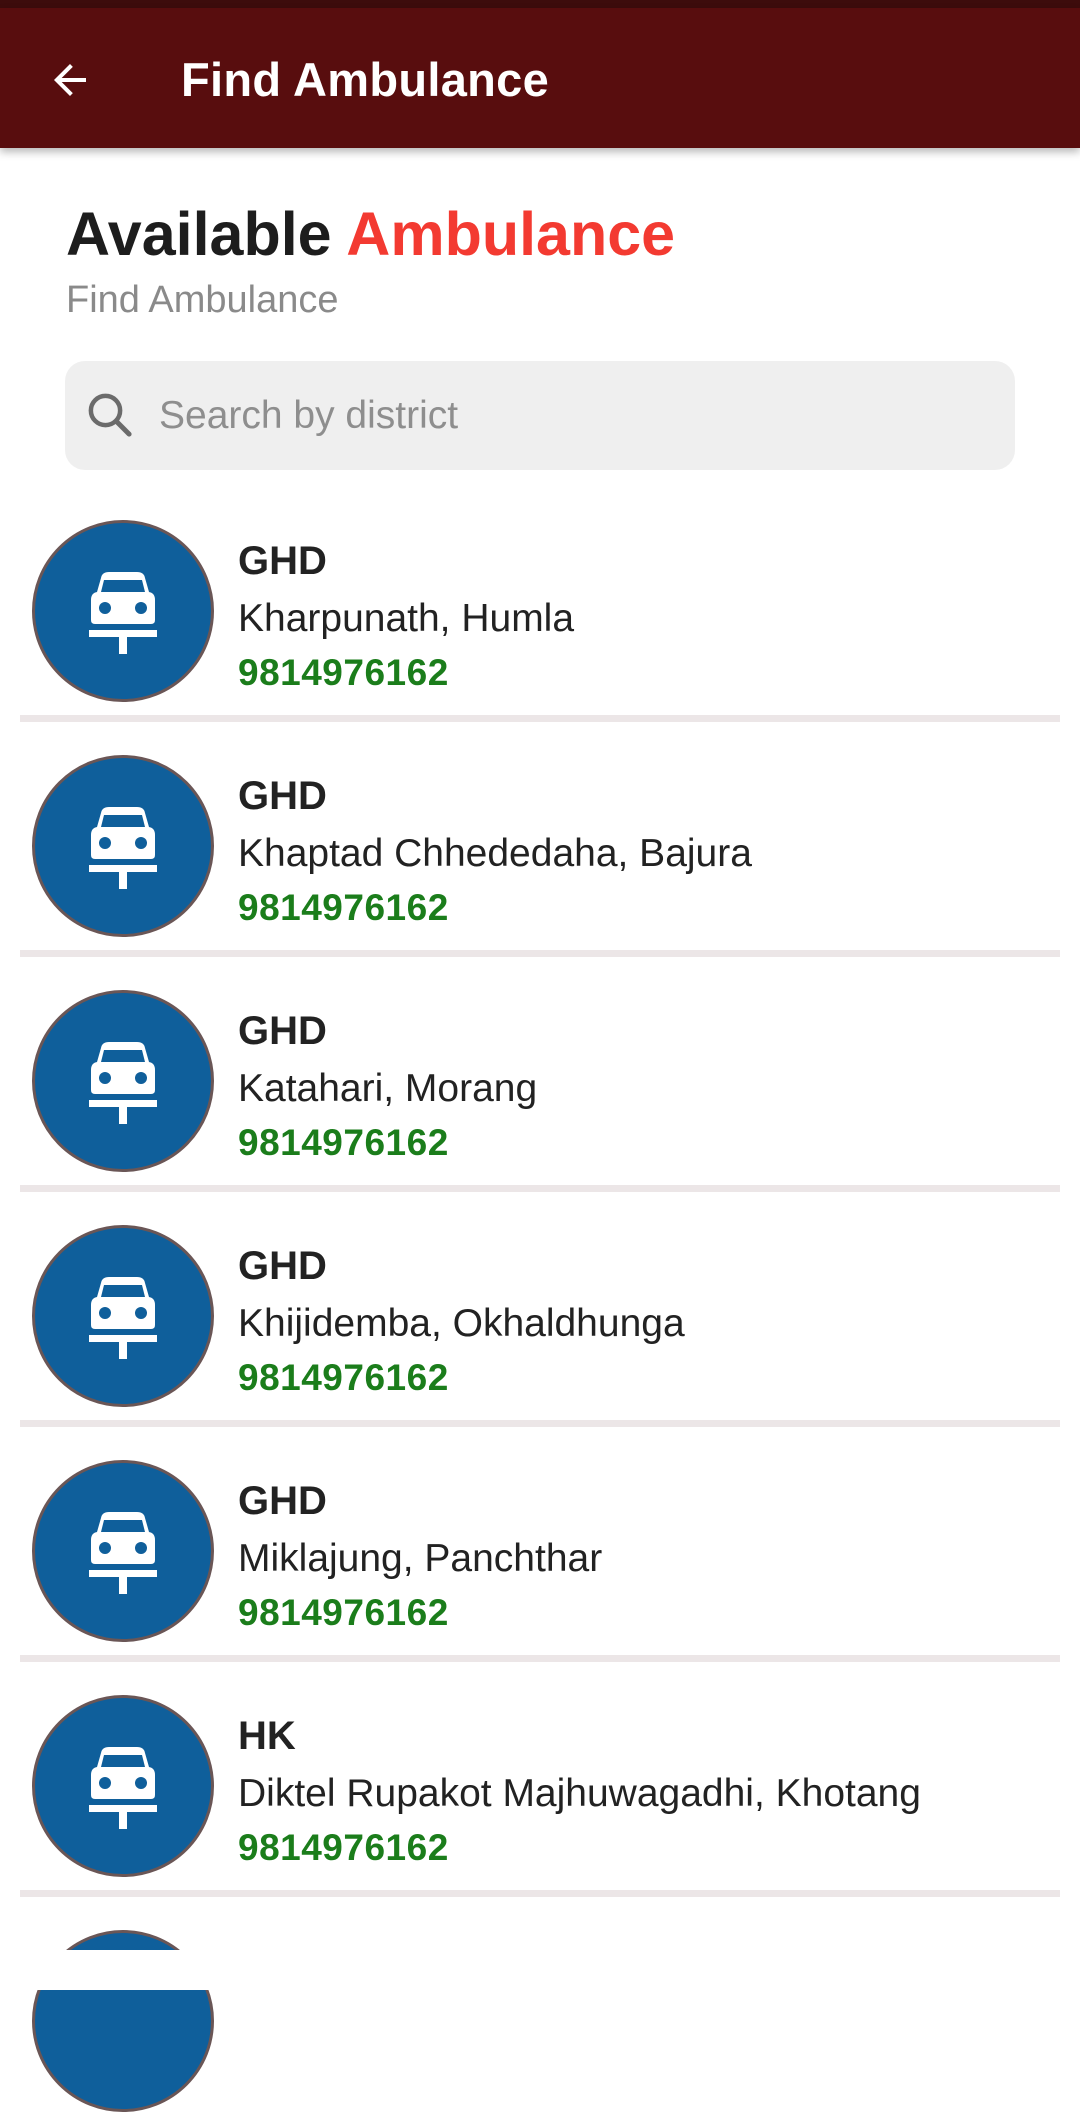  I want to click on ambulance-location: Khaptad Chhededaha, Bajura, so click(495, 853).